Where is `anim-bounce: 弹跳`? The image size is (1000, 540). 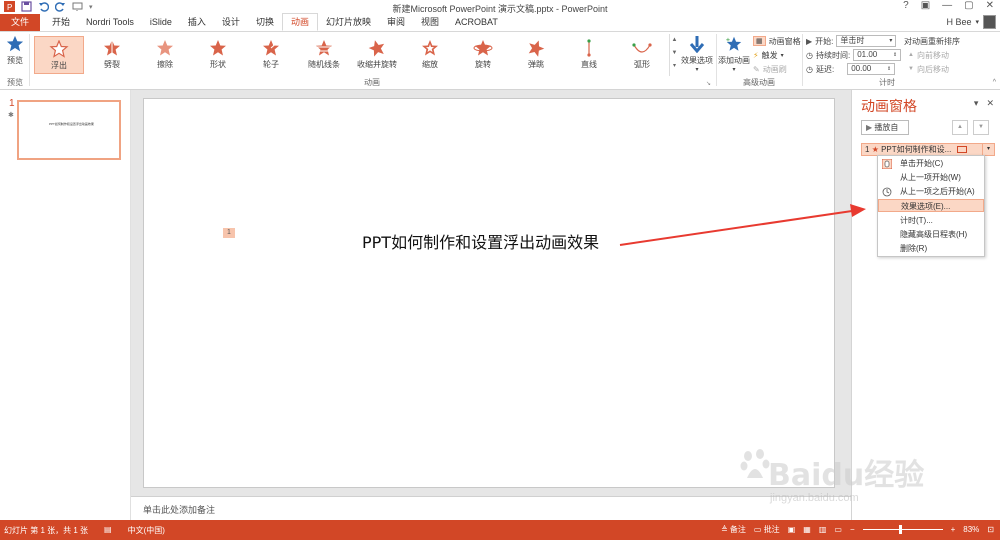 anim-bounce: 弹跳 is located at coordinates (536, 55).